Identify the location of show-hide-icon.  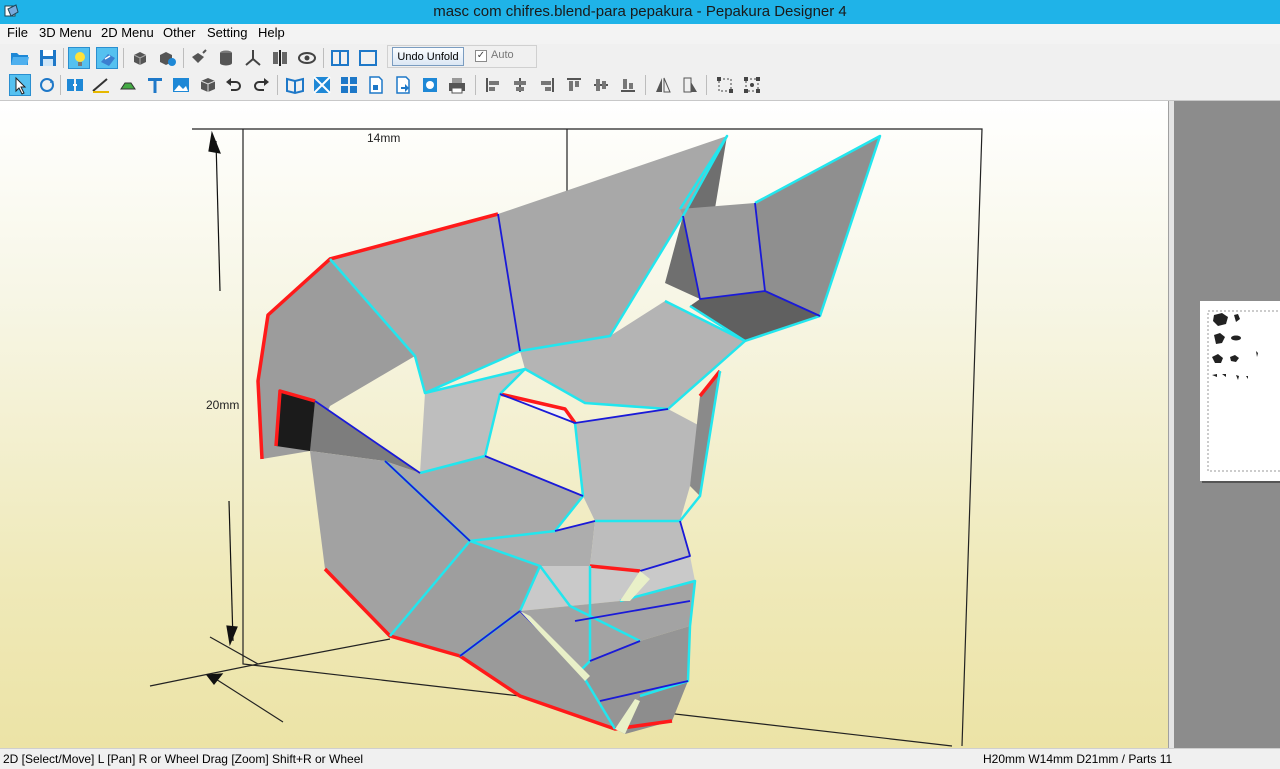
(307, 58).